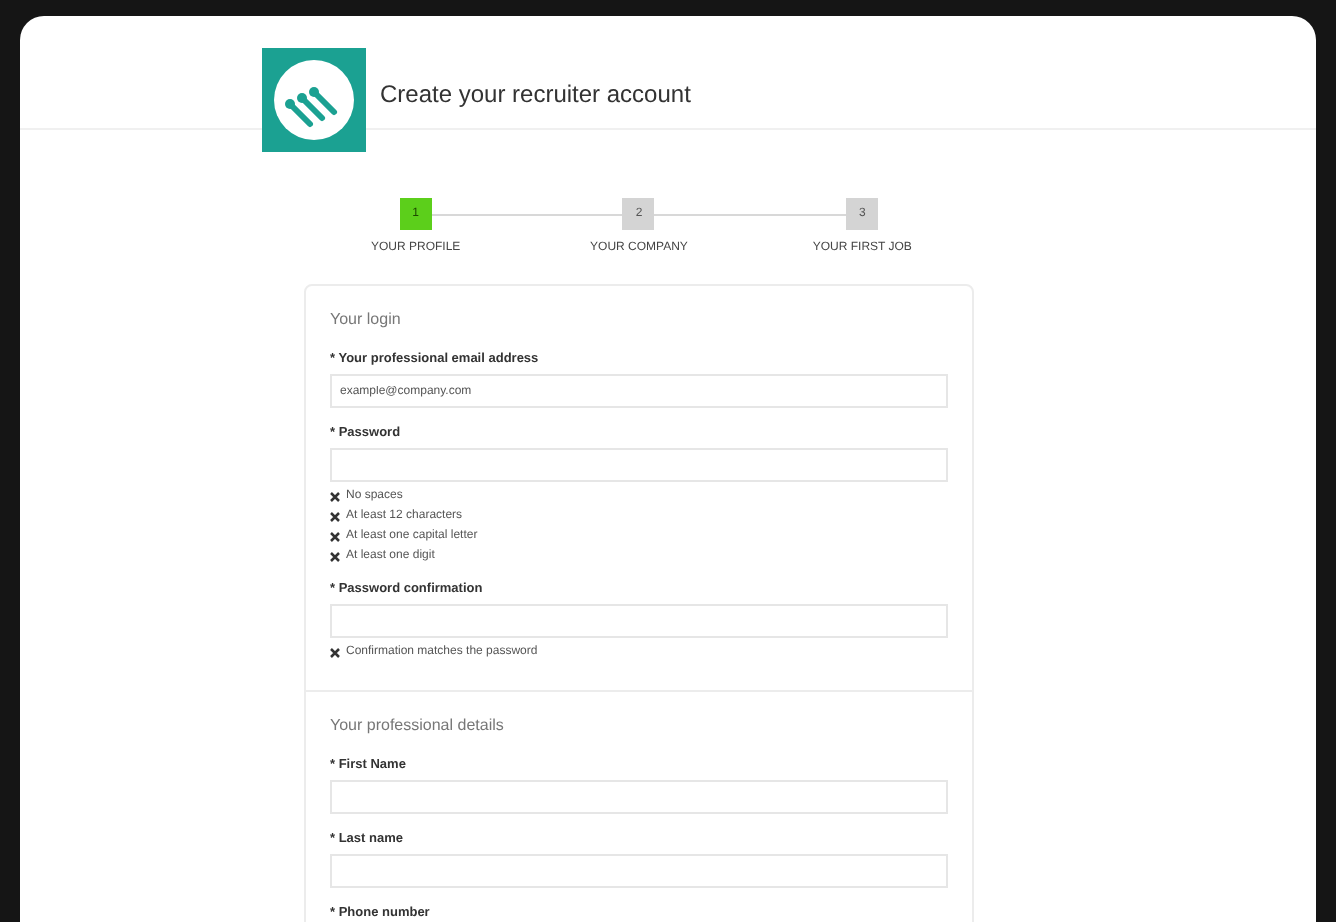  What do you see at coordinates (535, 94) in the screenshot?
I see `page-title: Create your recruiter account` at bounding box center [535, 94].